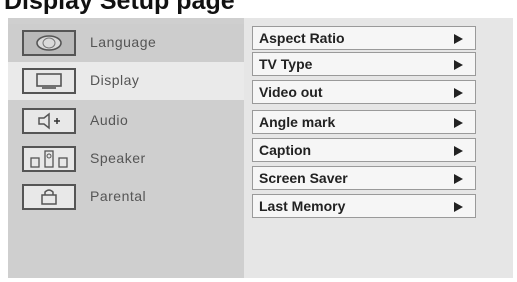 This screenshot has height=282, width=517. What do you see at coordinates (285, 150) in the screenshot?
I see `option-label: Caption` at bounding box center [285, 150].